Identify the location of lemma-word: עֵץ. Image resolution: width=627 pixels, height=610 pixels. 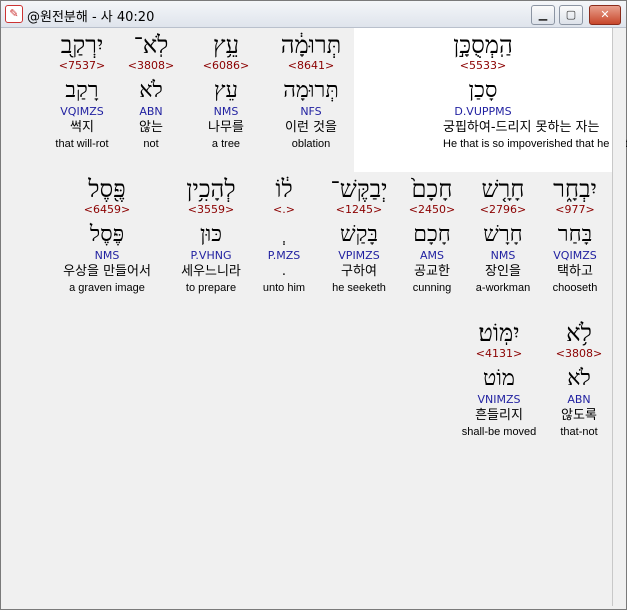
(226, 90).